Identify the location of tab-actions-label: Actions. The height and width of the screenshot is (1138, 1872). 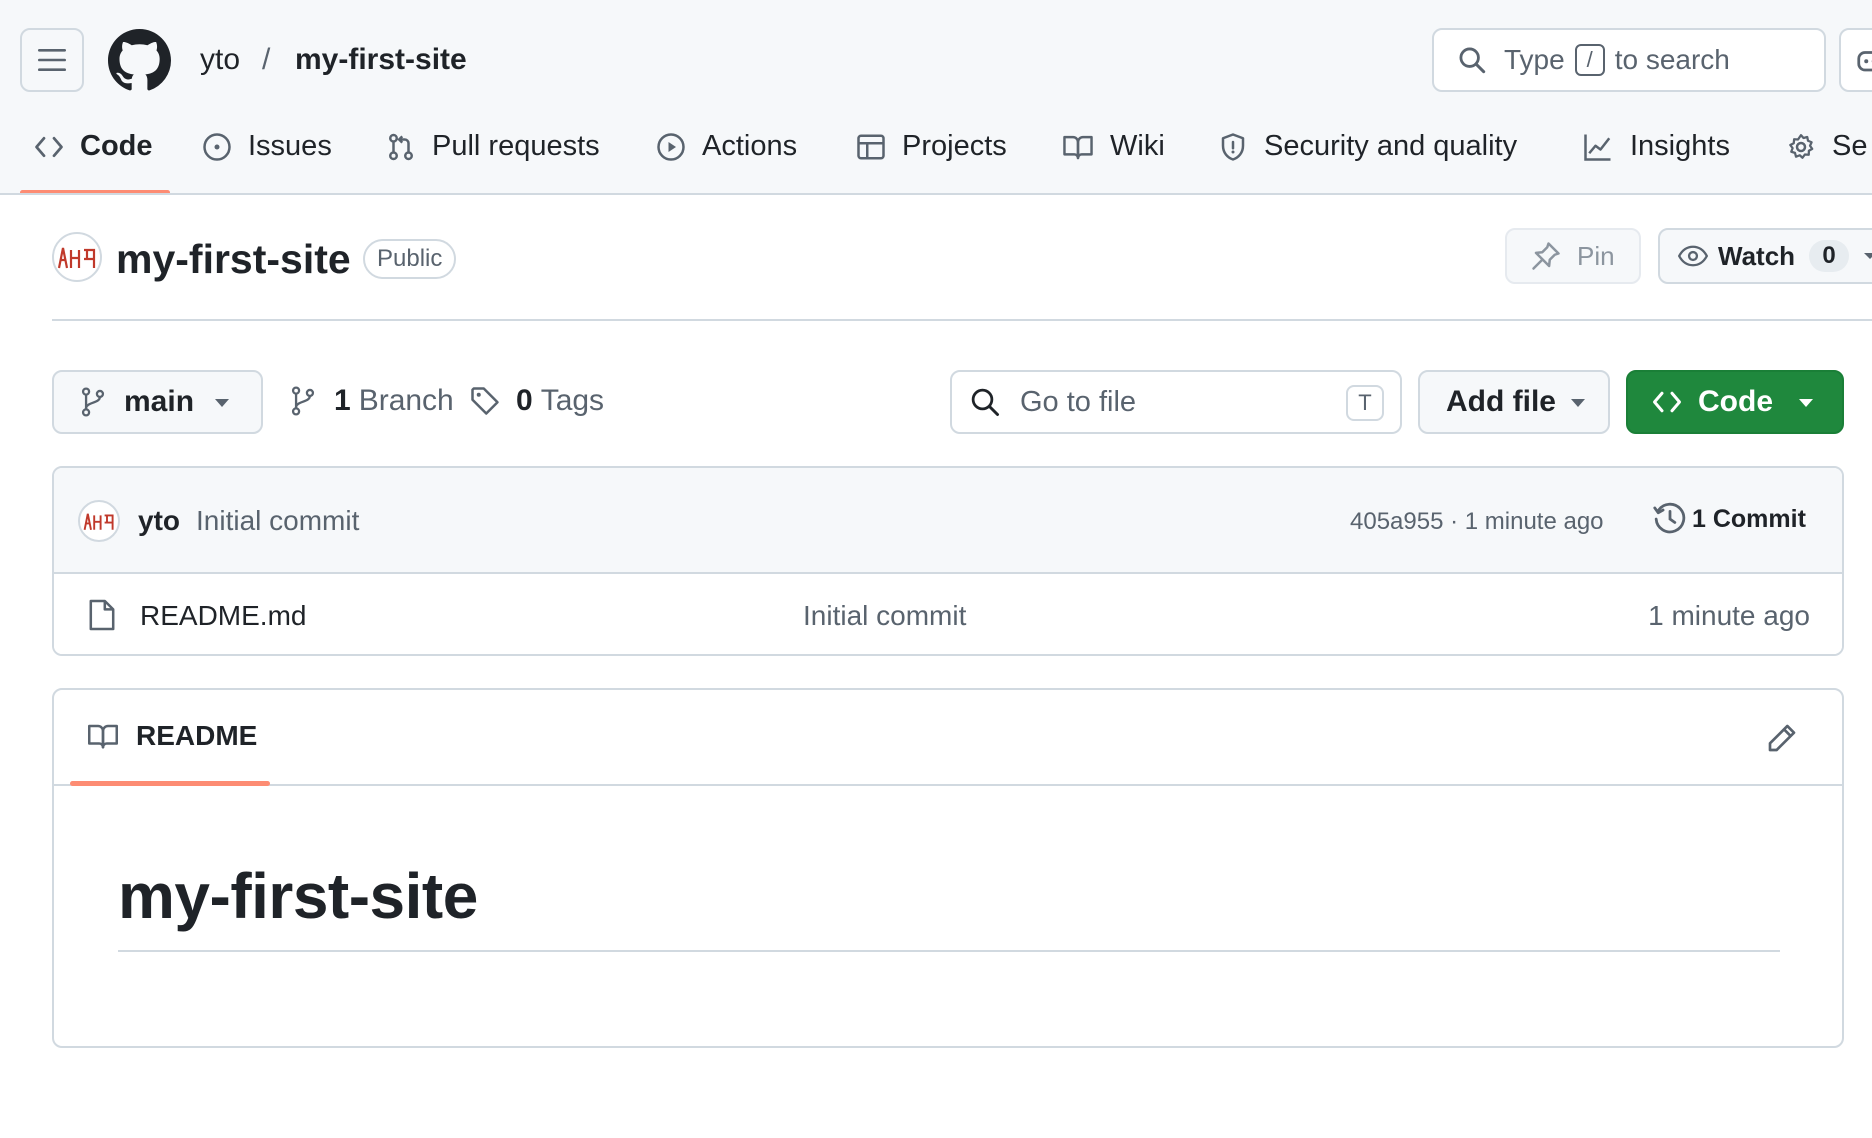
(750, 146).